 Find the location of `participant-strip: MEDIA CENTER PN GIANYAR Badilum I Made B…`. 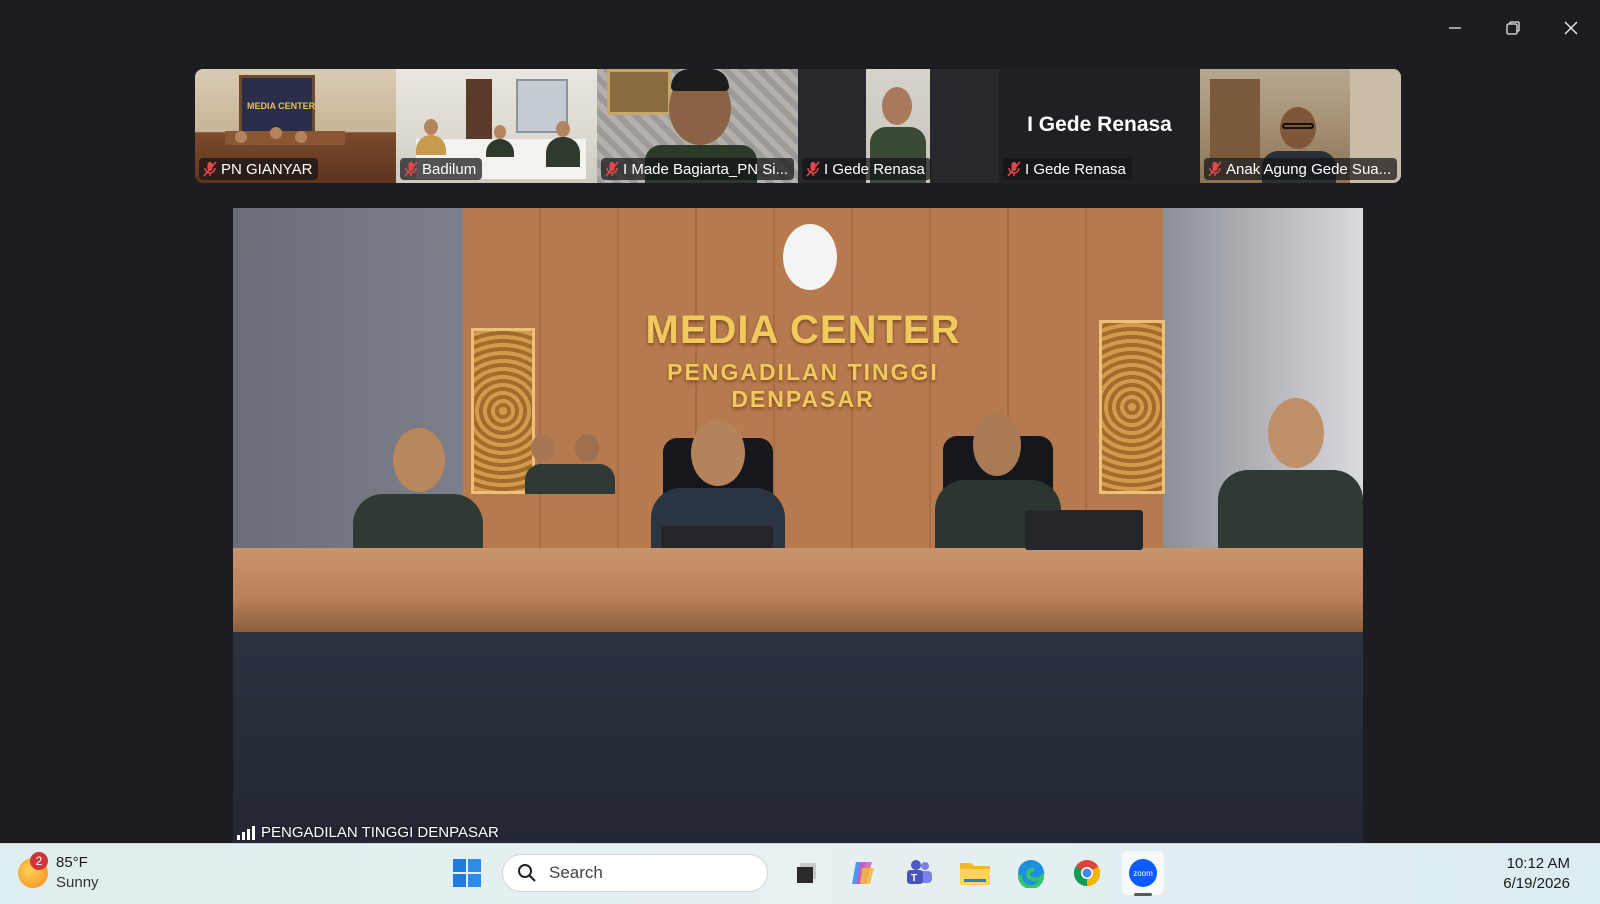

participant-strip: MEDIA CENTER PN GIANYAR Badilum I Made B… is located at coordinates (798, 126).